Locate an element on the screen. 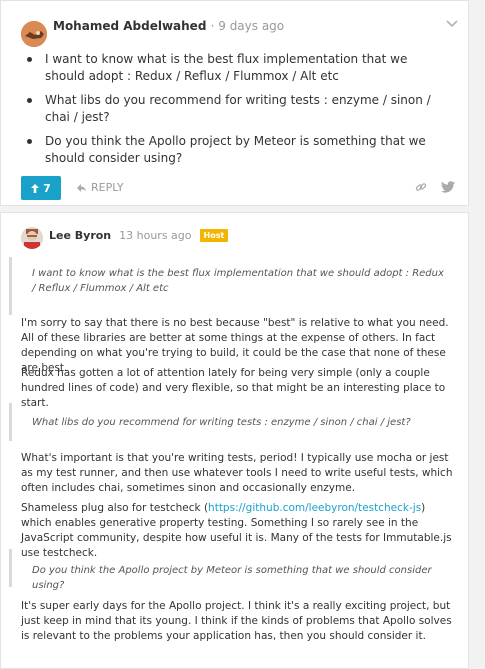 The height and width of the screenshot is (669, 485). chevron-down-icon is located at coordinates (452, 24).